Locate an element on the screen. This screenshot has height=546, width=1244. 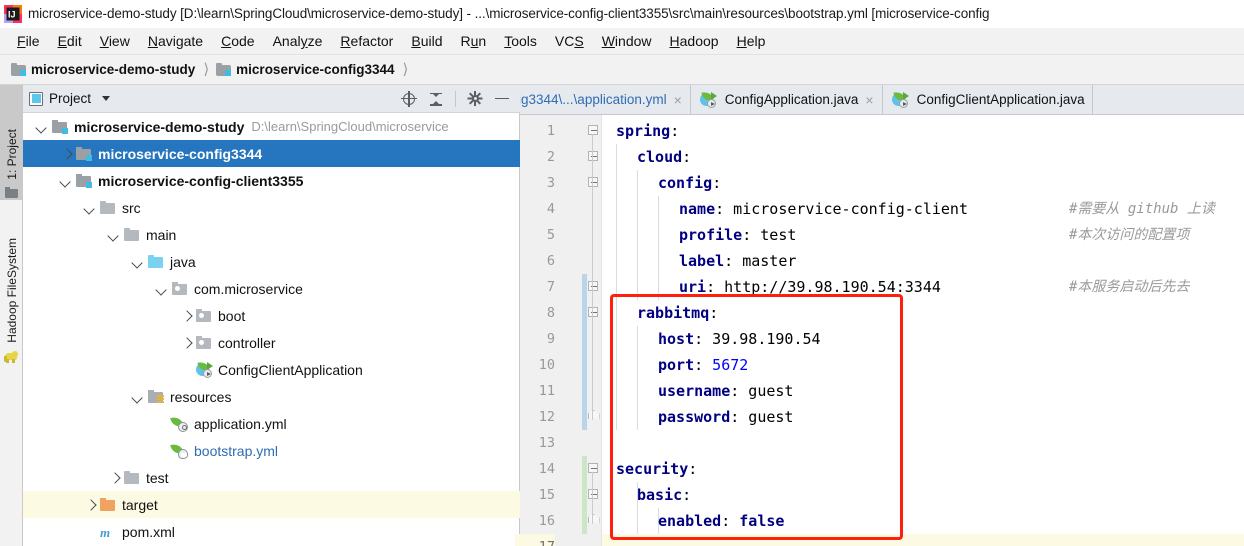
package-icon is located at coordinates (204, 343).